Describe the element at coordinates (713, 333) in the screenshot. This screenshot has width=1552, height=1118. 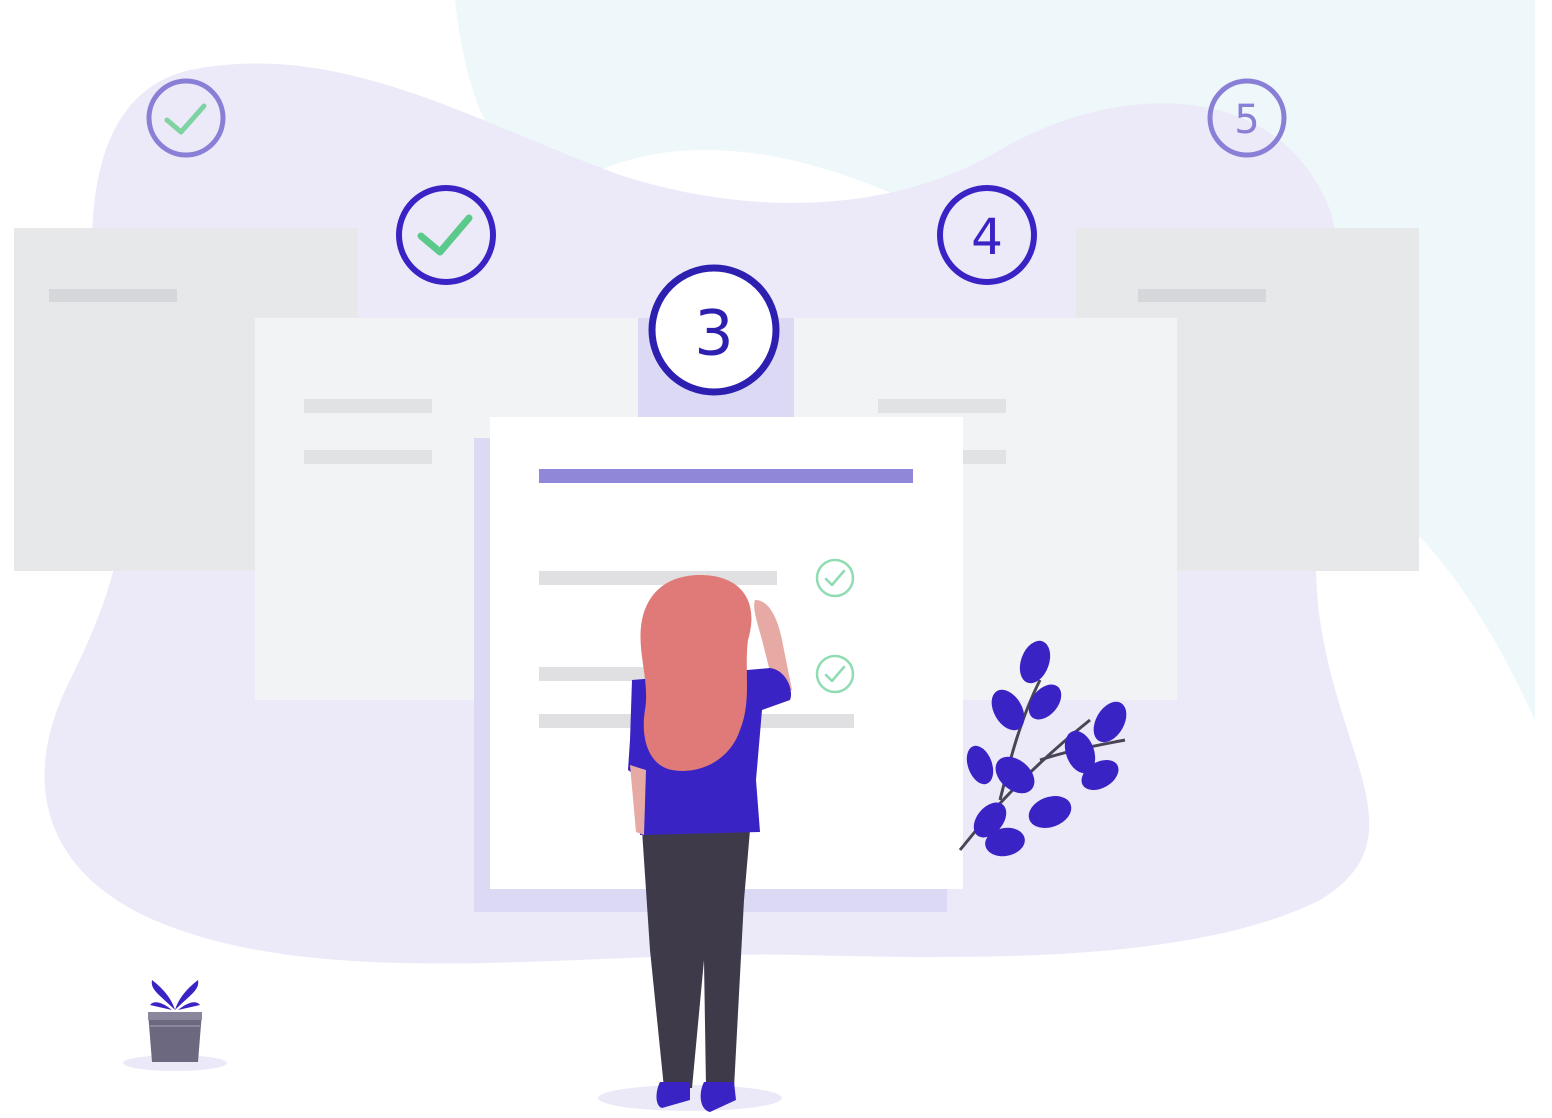
I see `step-3-label: 3` at that location.